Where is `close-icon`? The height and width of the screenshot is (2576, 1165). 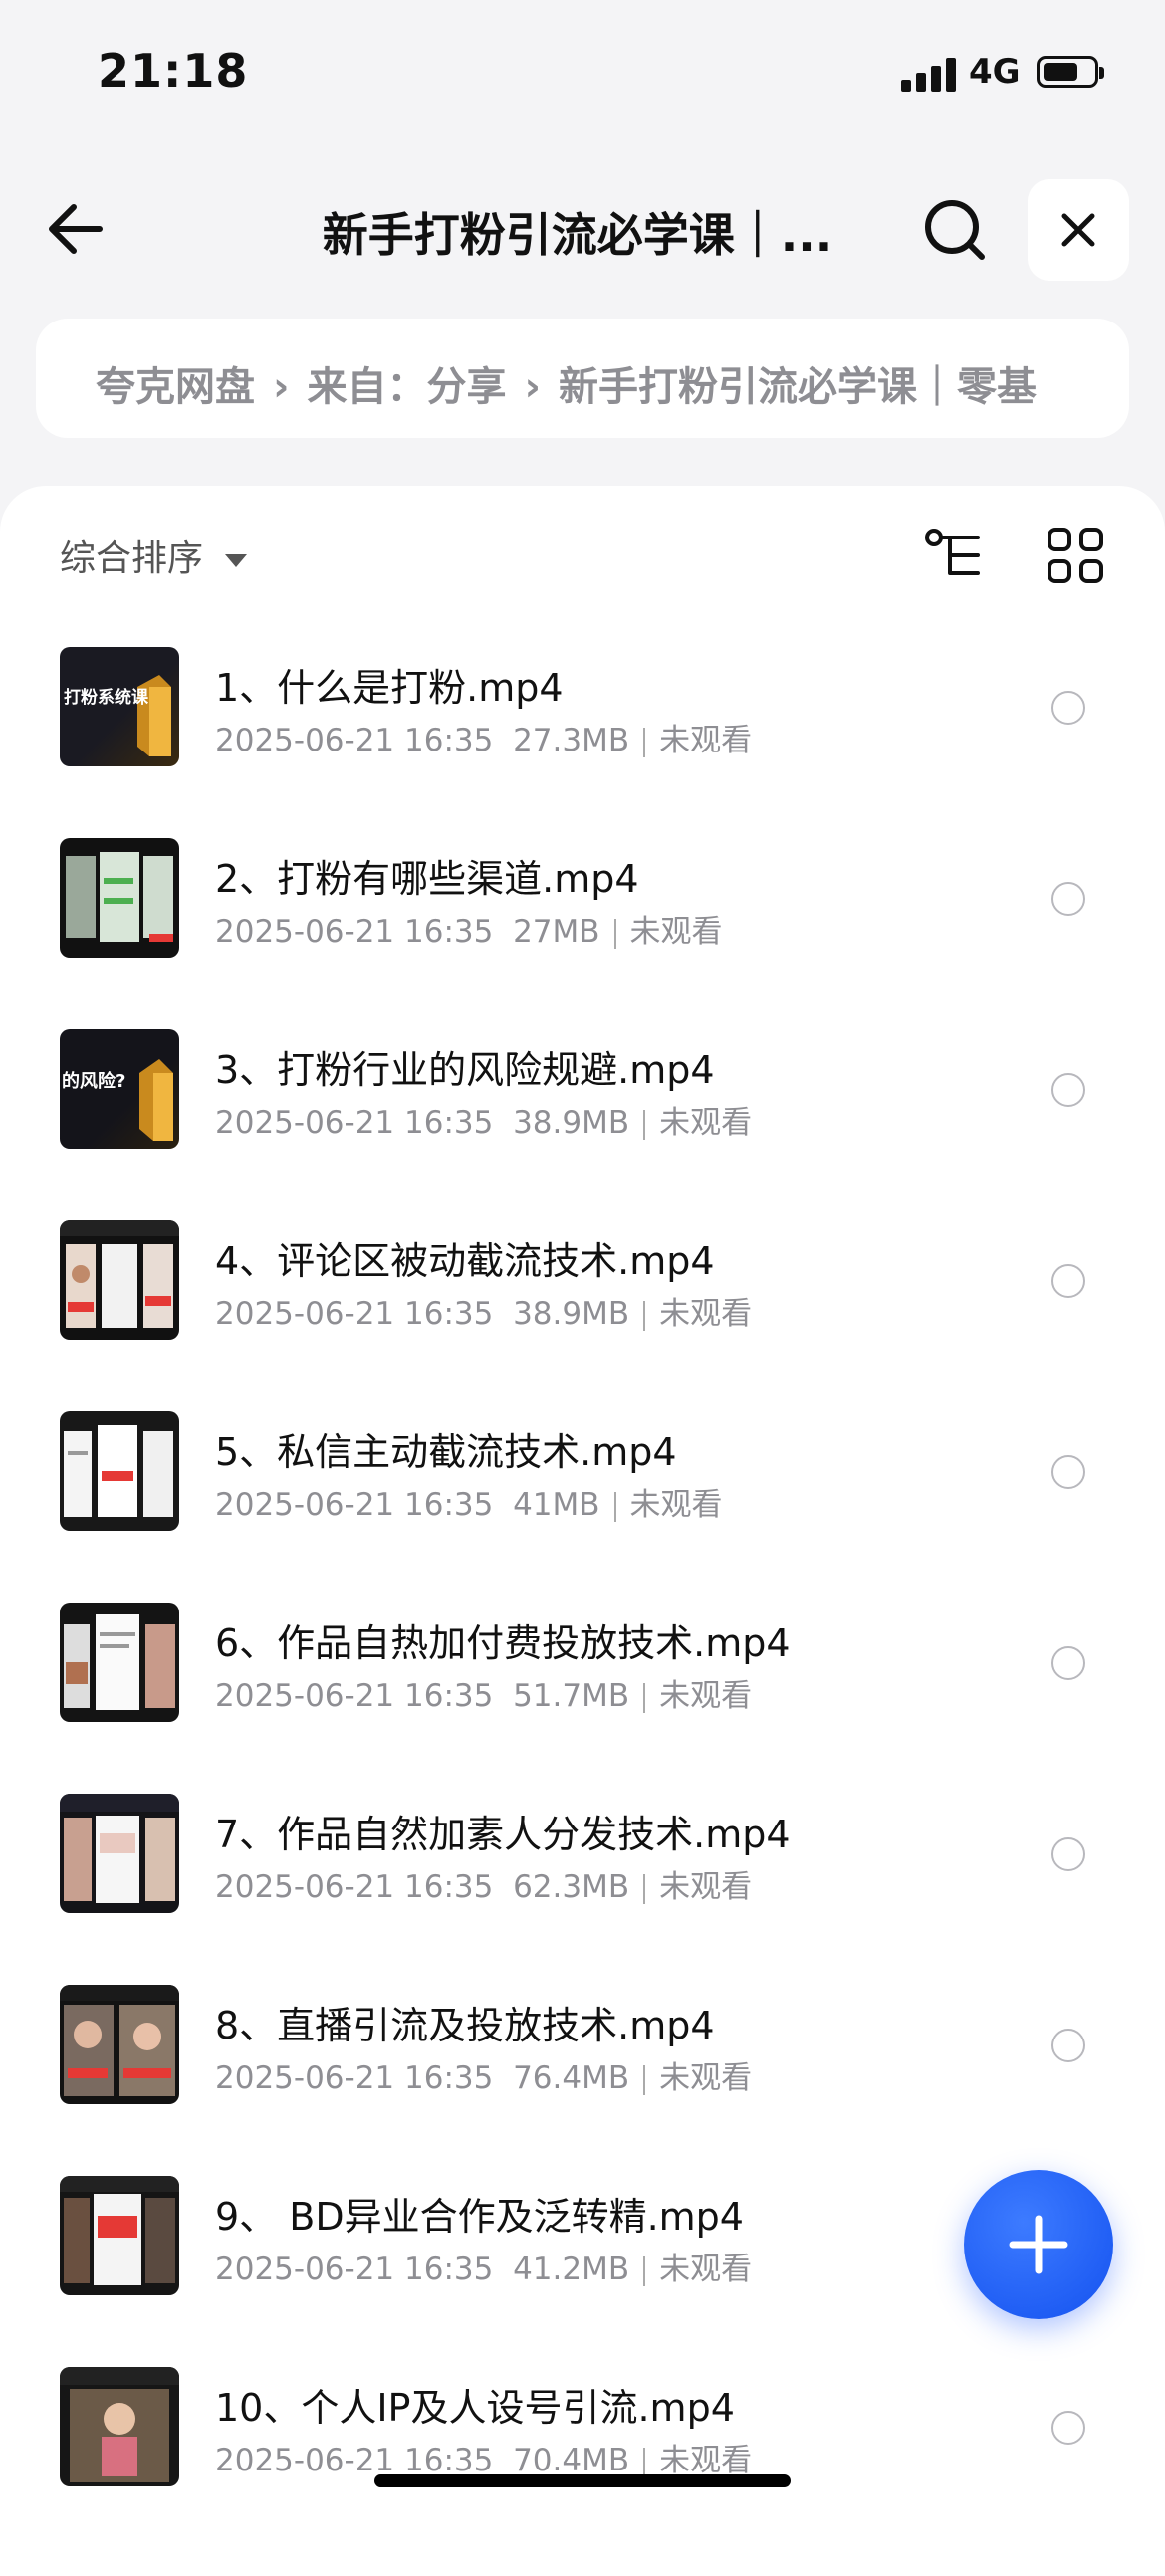
close-icon is located at coordinates (1078, 230).